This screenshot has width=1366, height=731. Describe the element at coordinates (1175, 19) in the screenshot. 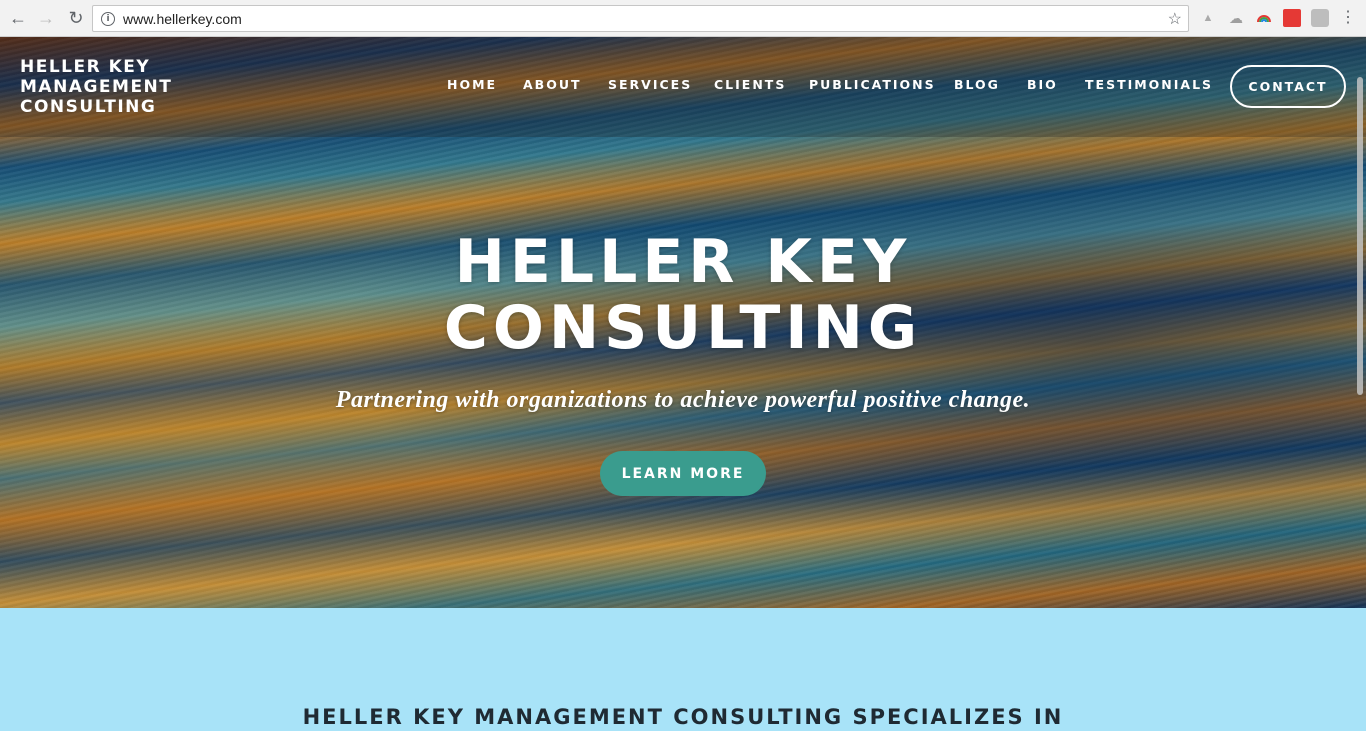

I see `bookmark-star-icon: ☆` at that location.